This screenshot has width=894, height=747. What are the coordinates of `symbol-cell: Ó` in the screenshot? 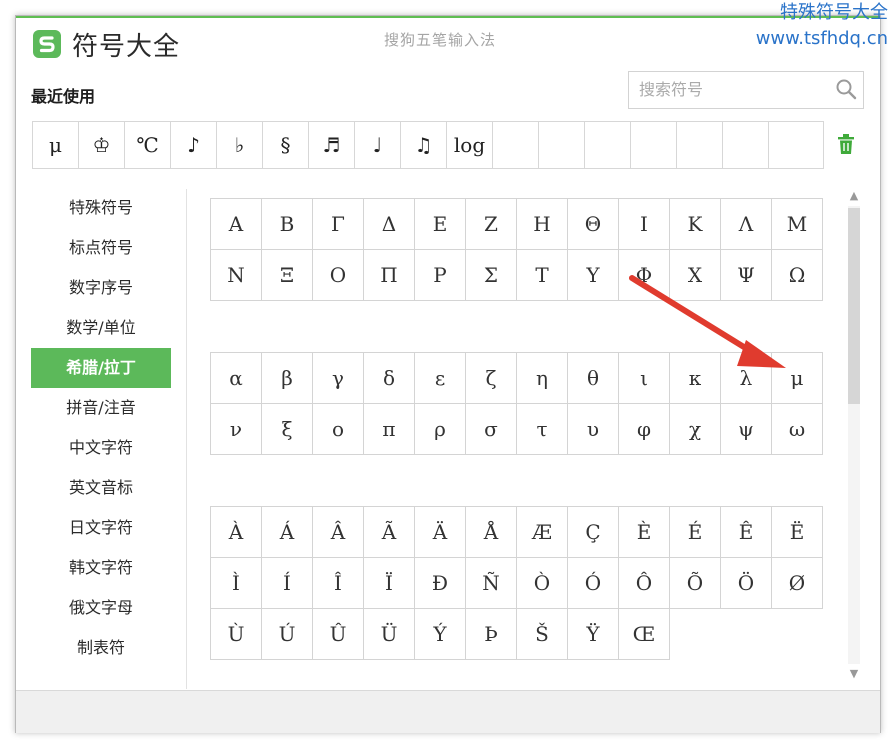 It's located at (593, 583).